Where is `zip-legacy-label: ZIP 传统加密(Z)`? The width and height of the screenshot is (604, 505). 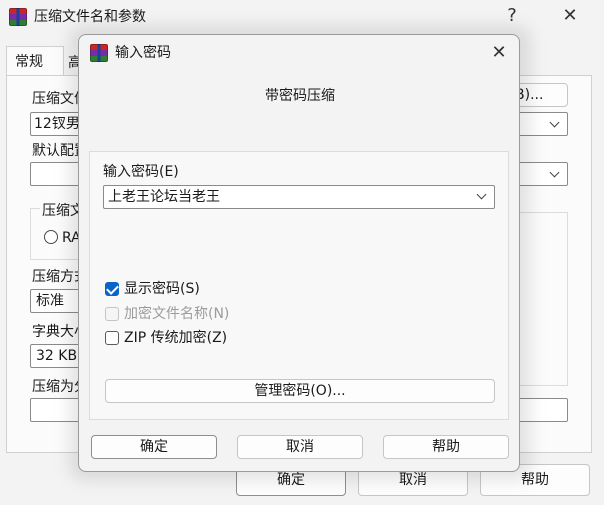
zip-legacy-label: ZIP 传统加密(Z) is located at coordinates (176, 338).